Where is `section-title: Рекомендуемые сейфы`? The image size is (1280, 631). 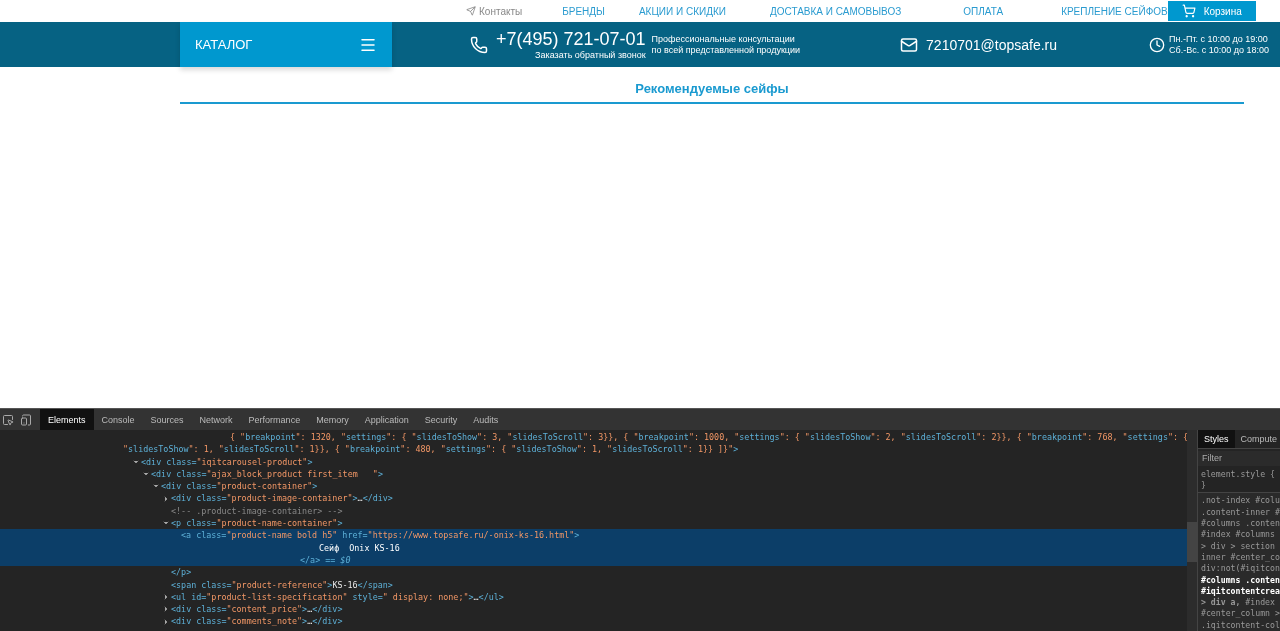
section-title: Рекомендуемые сейфы is located at coordinates (712, 88).